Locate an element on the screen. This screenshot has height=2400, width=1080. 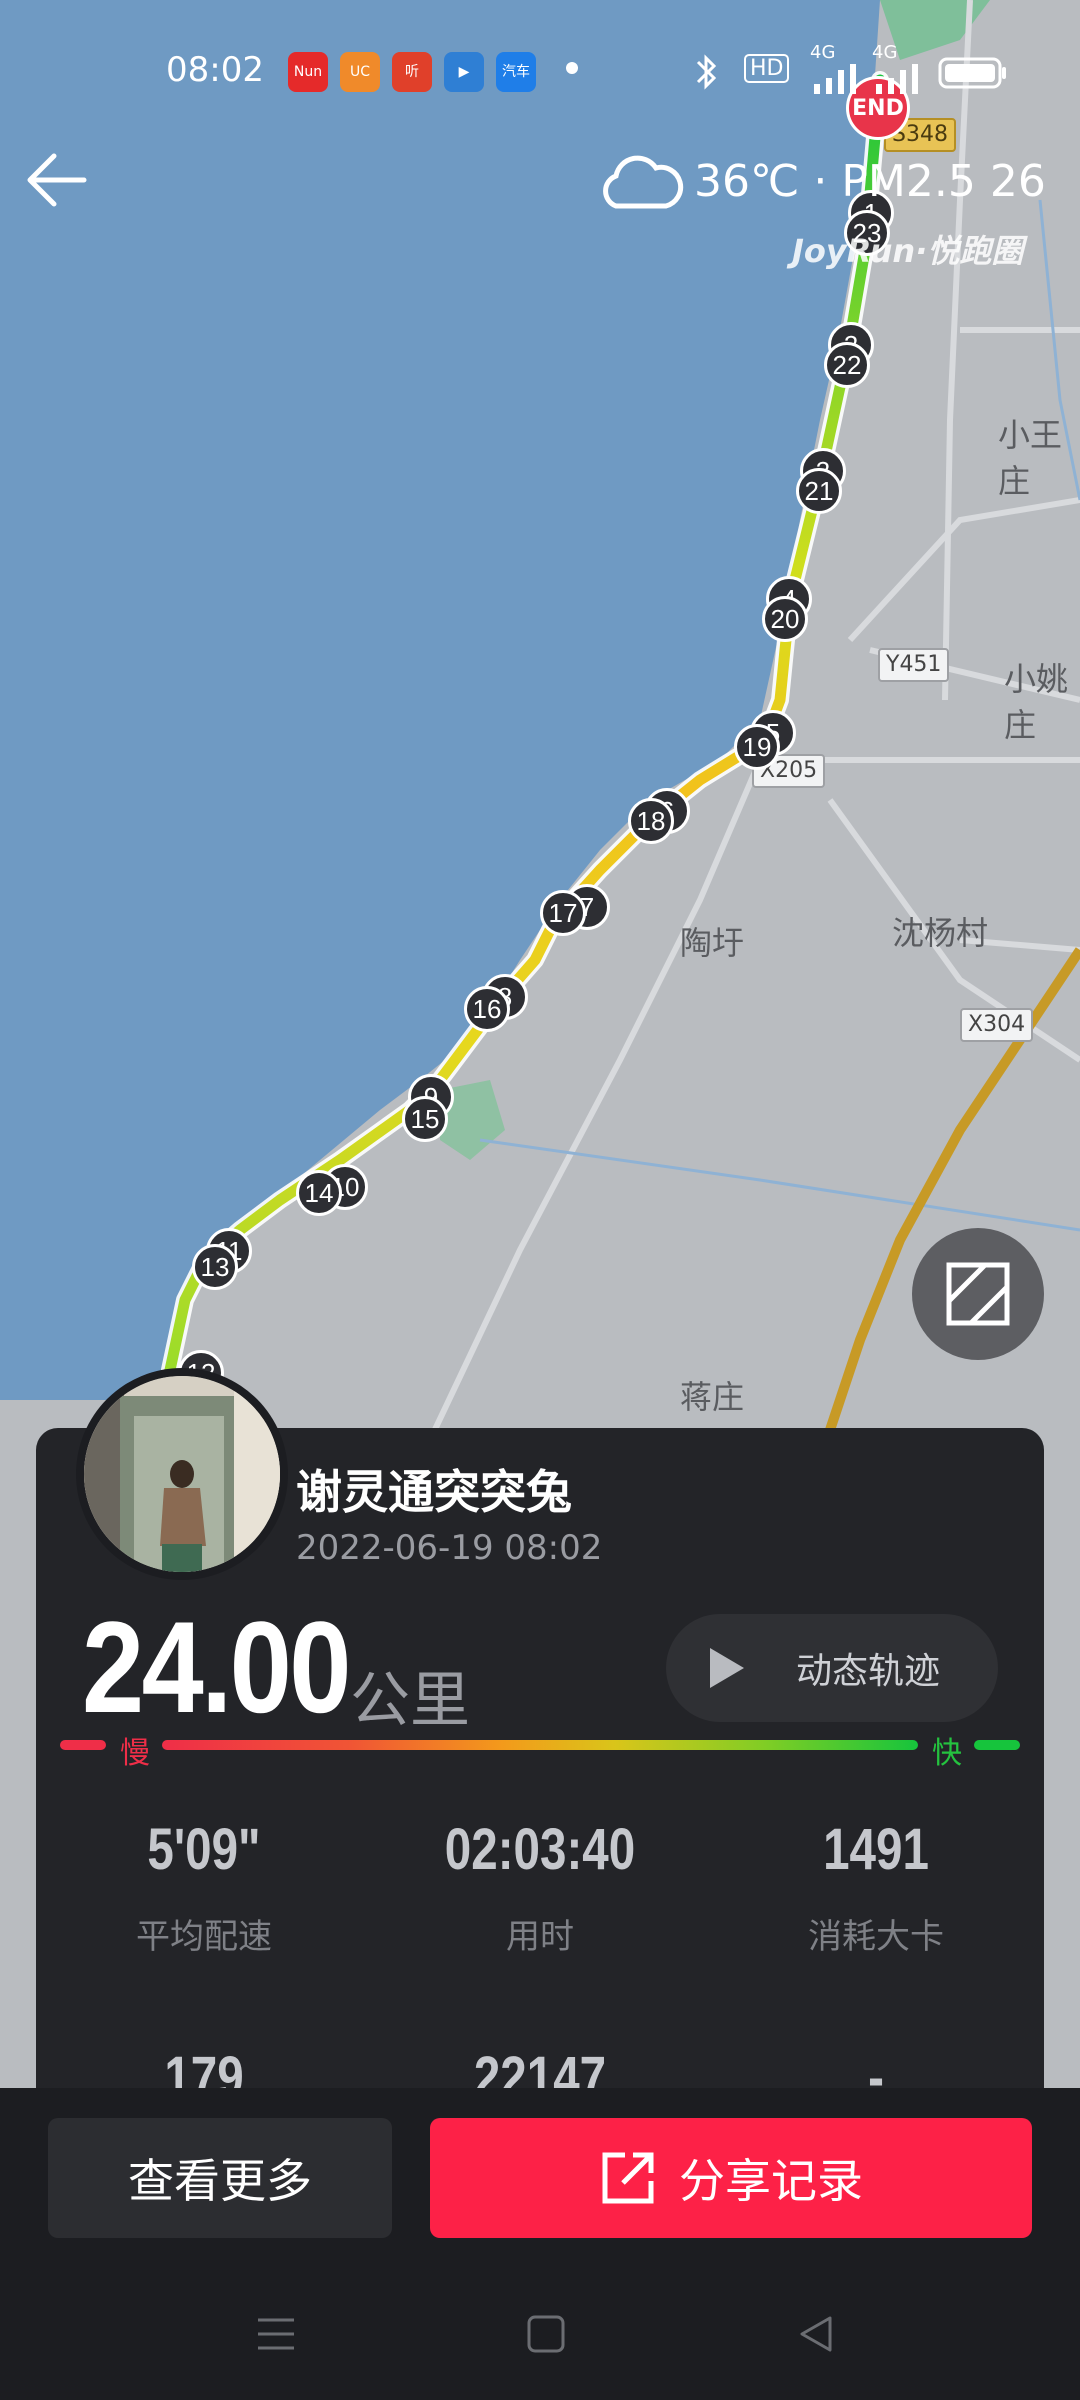
road-badge-x304: X304 is located at coordinates (997, 1025).